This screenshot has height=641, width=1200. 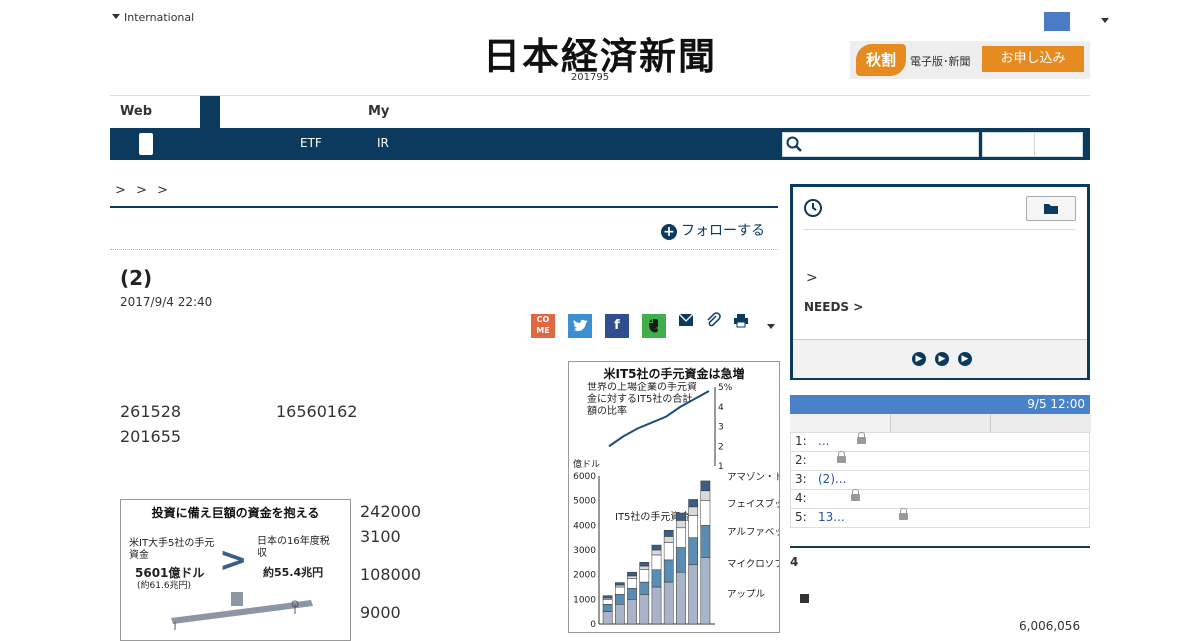 I want to click on chart-note-text: 世界の上場企業の手元資金に対するIT5社の合計額の比率, so click(x=642, y=399).